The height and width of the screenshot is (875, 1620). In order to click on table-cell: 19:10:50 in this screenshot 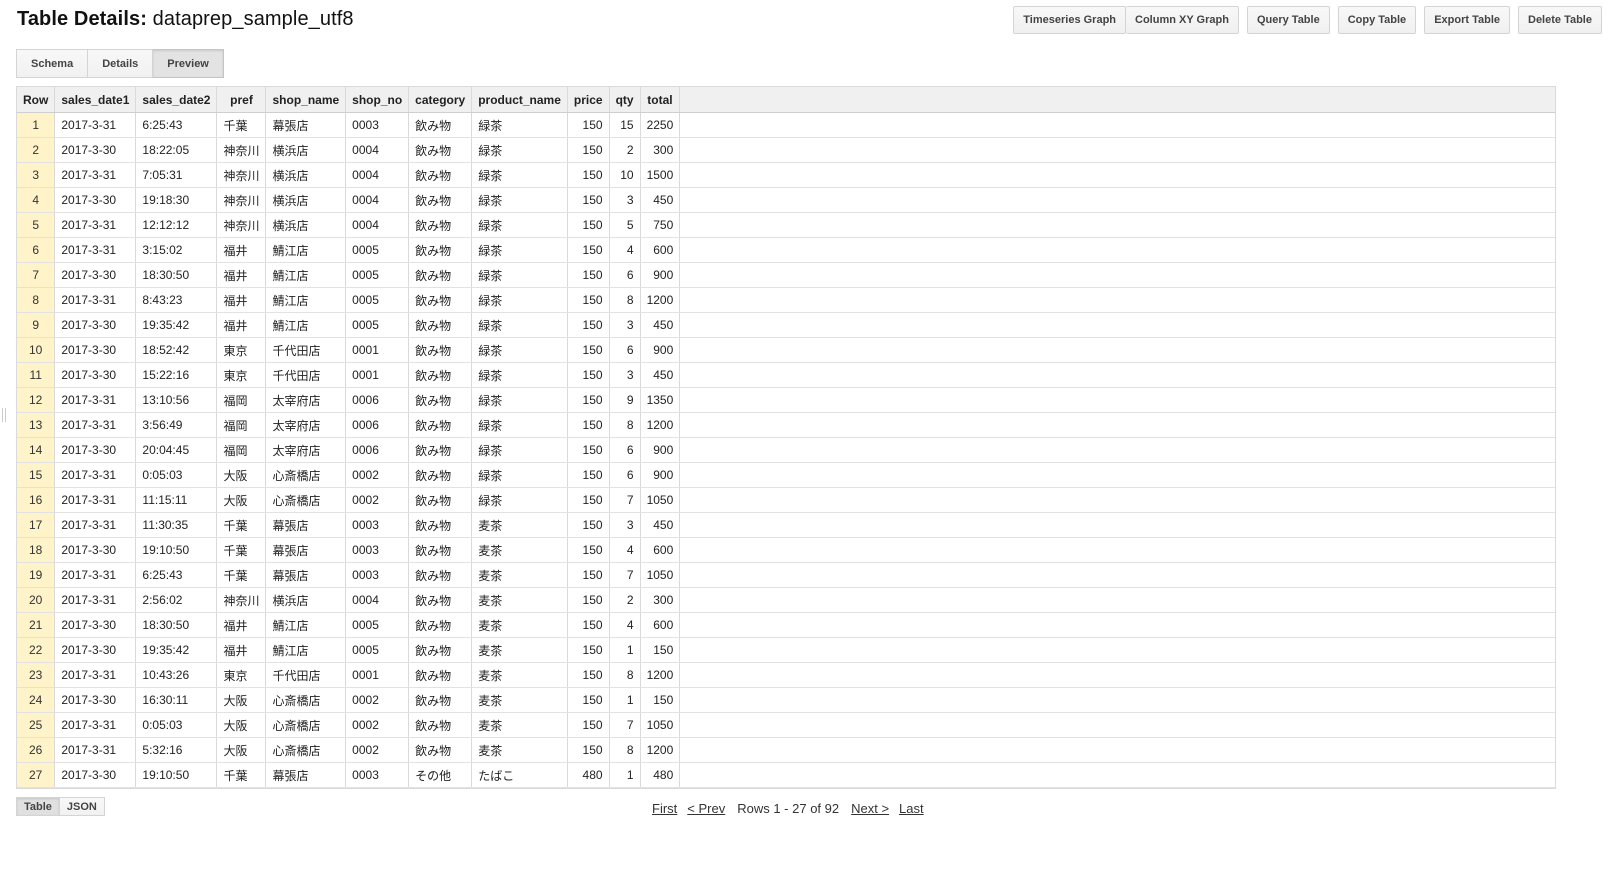, I will do `click(176, 775)`.